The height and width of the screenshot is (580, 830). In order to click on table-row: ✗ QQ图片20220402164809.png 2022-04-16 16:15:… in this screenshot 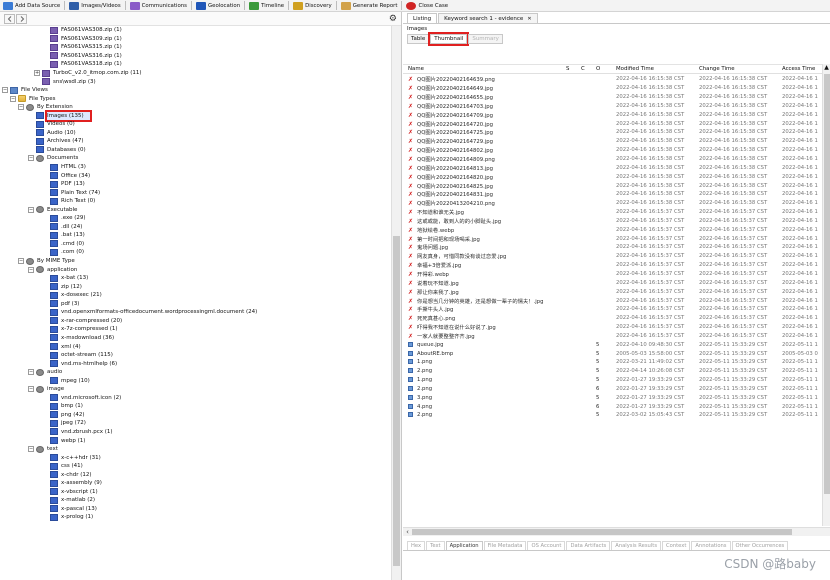, I will do `click(616, 159)`.